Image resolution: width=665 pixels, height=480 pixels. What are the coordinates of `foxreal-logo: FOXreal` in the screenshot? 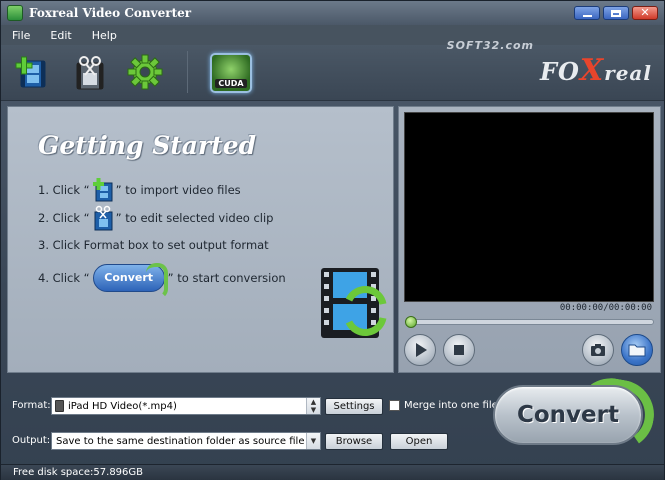 It's located at (595, 70).